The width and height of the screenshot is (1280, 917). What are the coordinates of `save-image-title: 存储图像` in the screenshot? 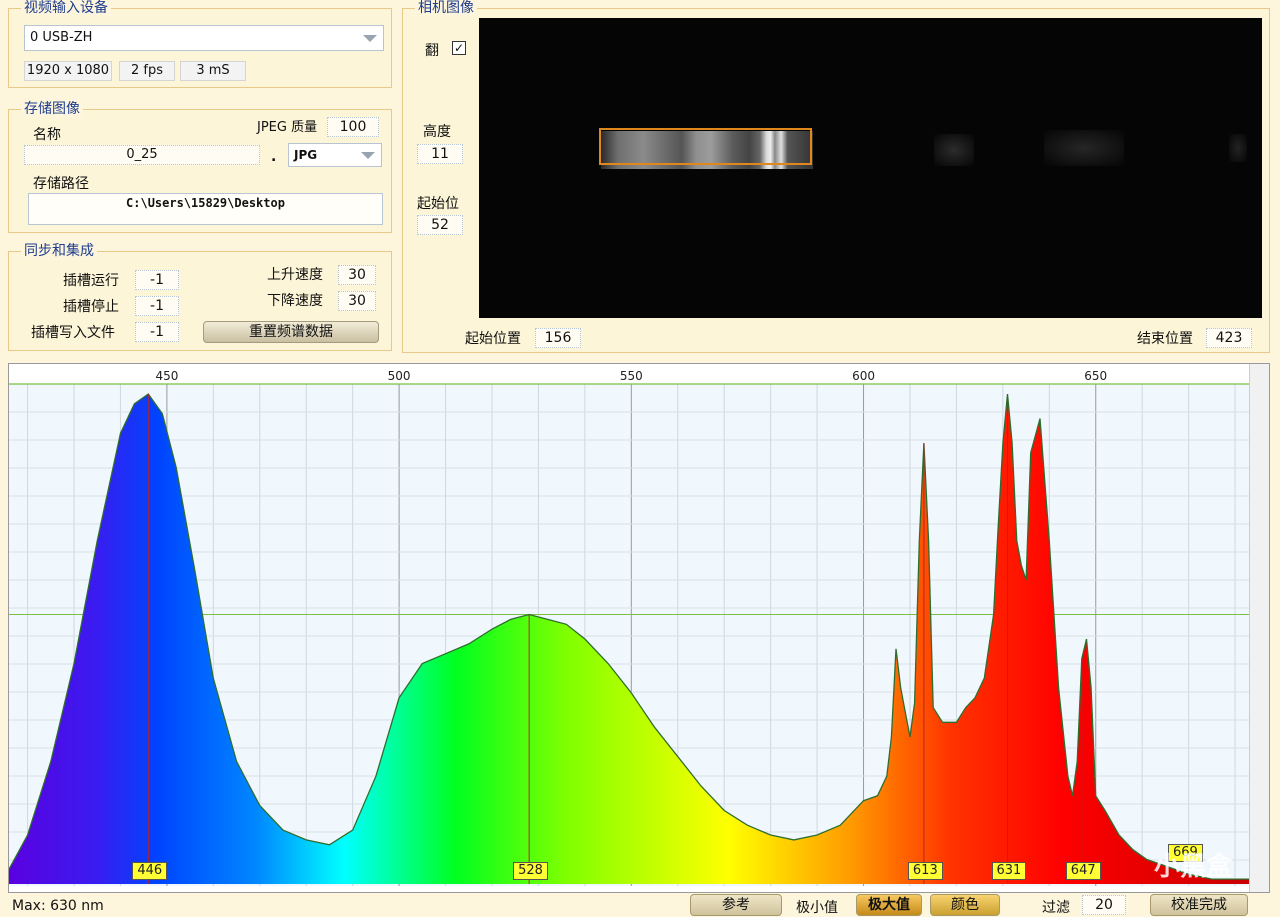 It's located at (52, 109).